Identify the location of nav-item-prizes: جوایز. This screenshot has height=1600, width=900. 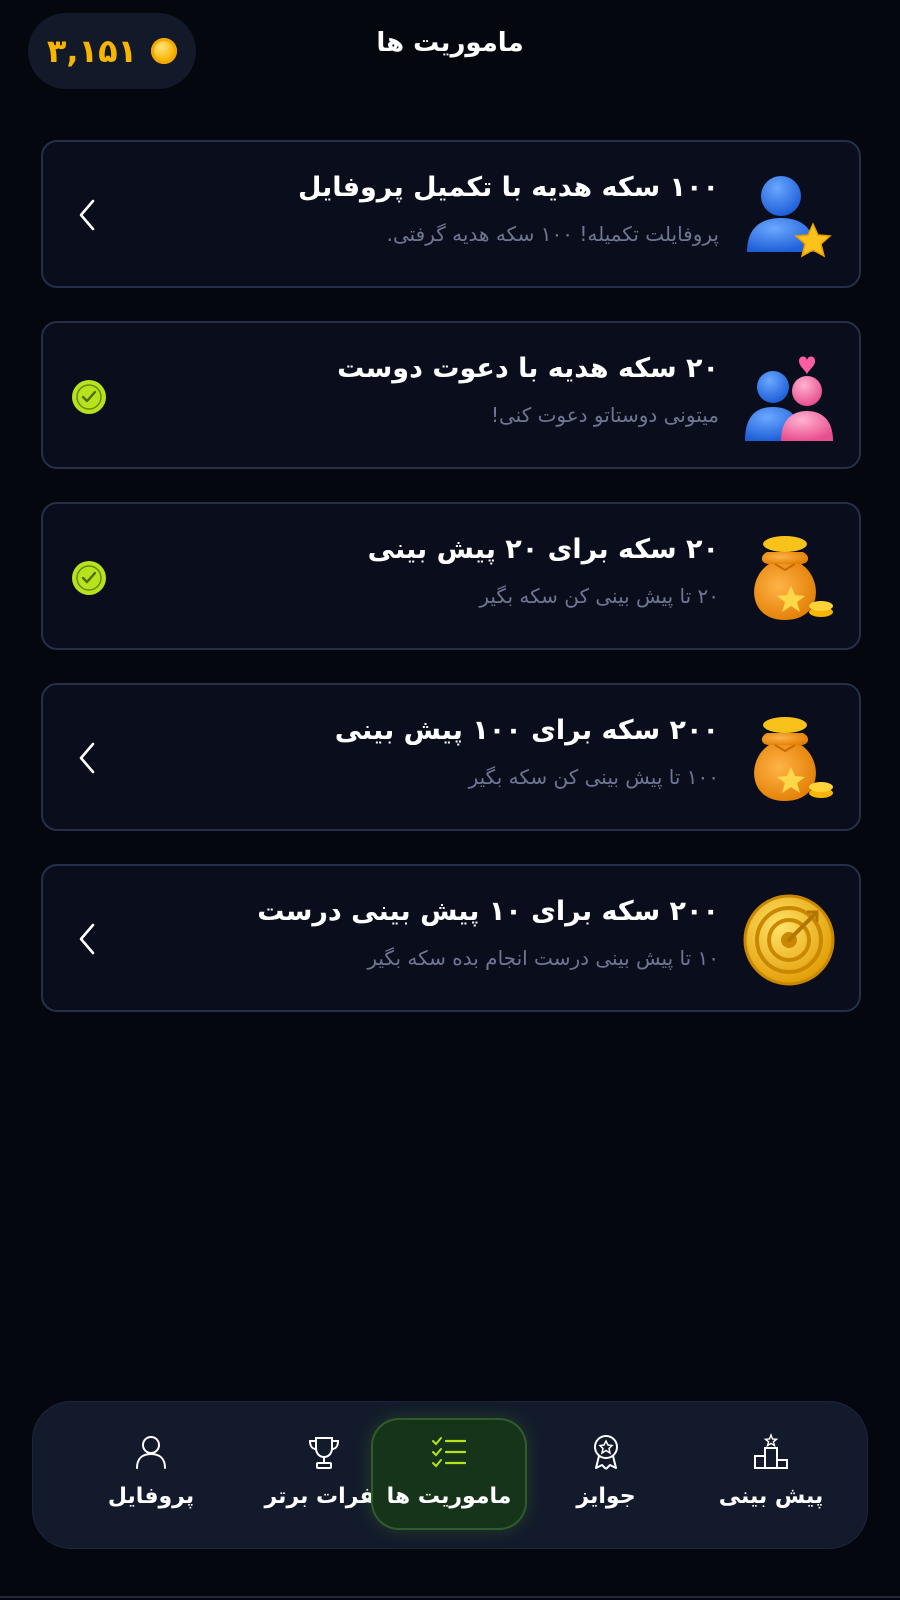
(606, 1474).